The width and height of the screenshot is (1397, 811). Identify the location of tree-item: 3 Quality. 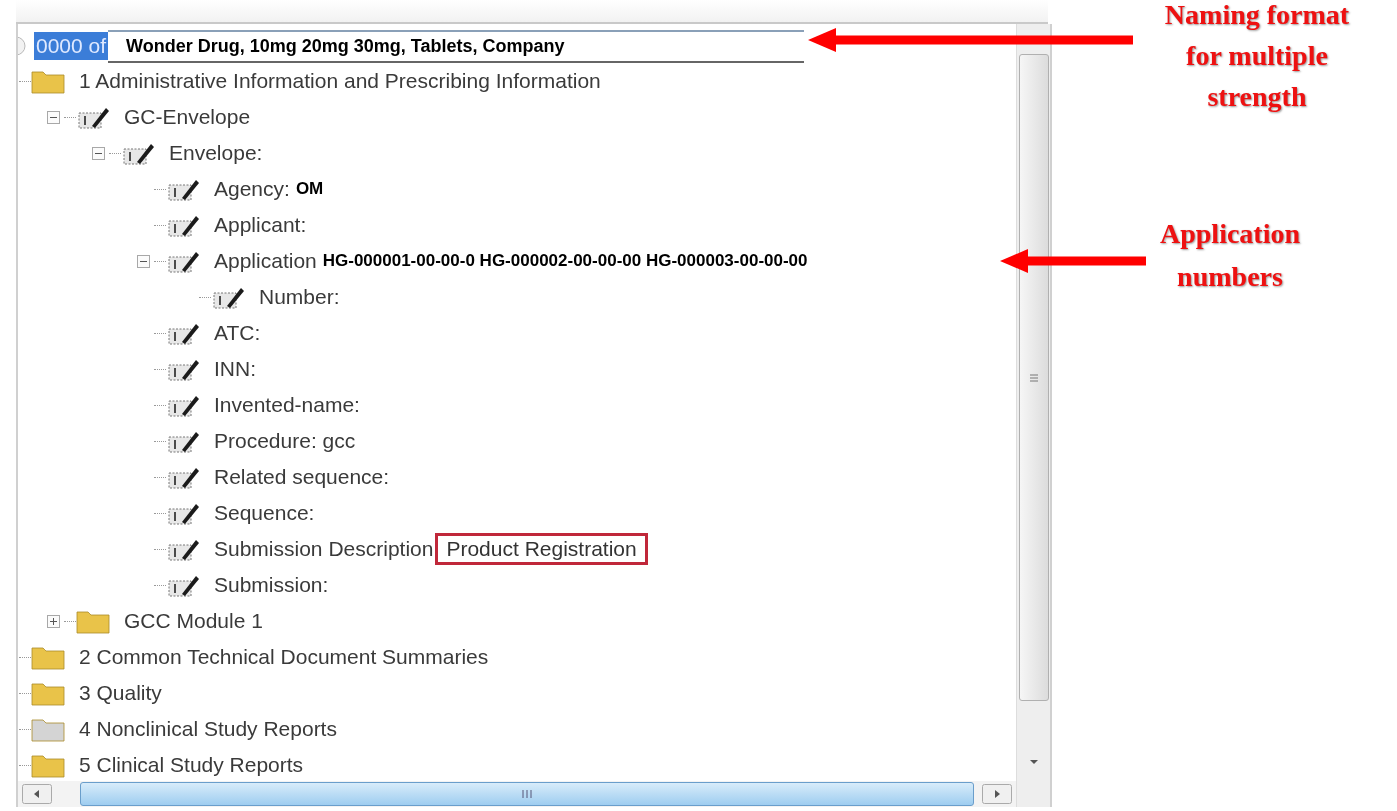
(120, 693).